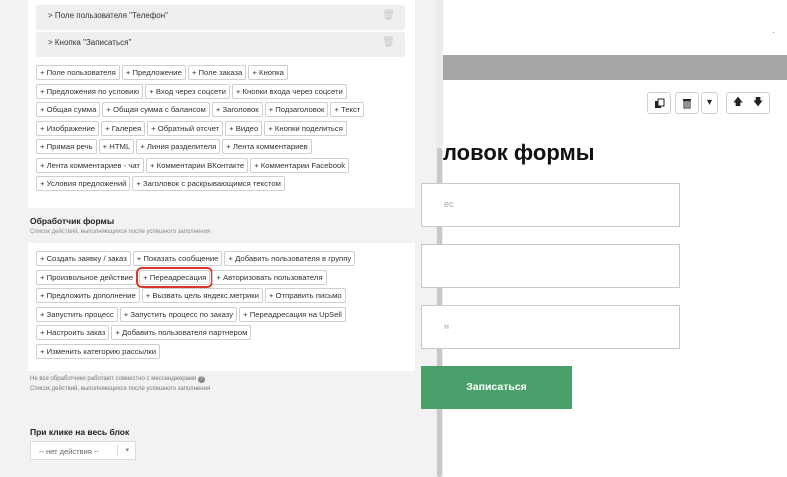 This screenshot has width=787, height=477. What do you see at coordinates (178, 146) in the screenshot?
I see `add-линия-разделителя-button: + Линия разделителя` at bounding box center [178, 146].